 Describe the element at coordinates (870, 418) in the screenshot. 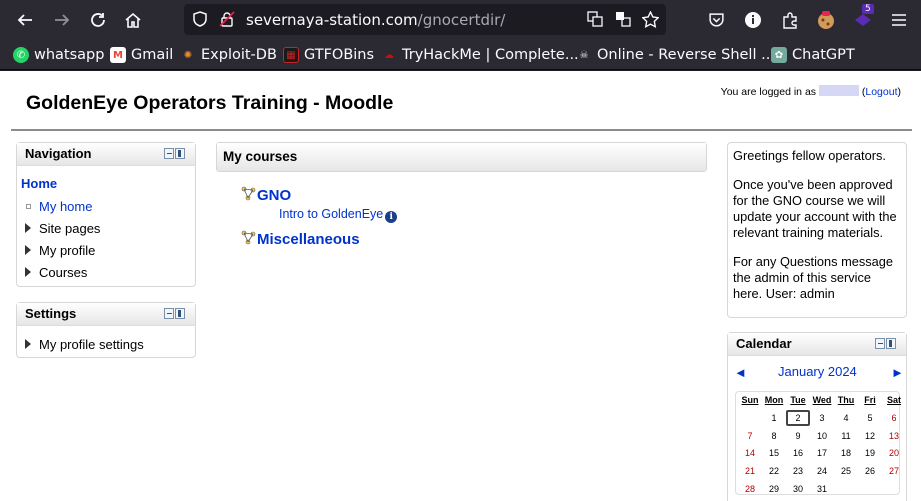

I see `calendar-day: 5` at that location.